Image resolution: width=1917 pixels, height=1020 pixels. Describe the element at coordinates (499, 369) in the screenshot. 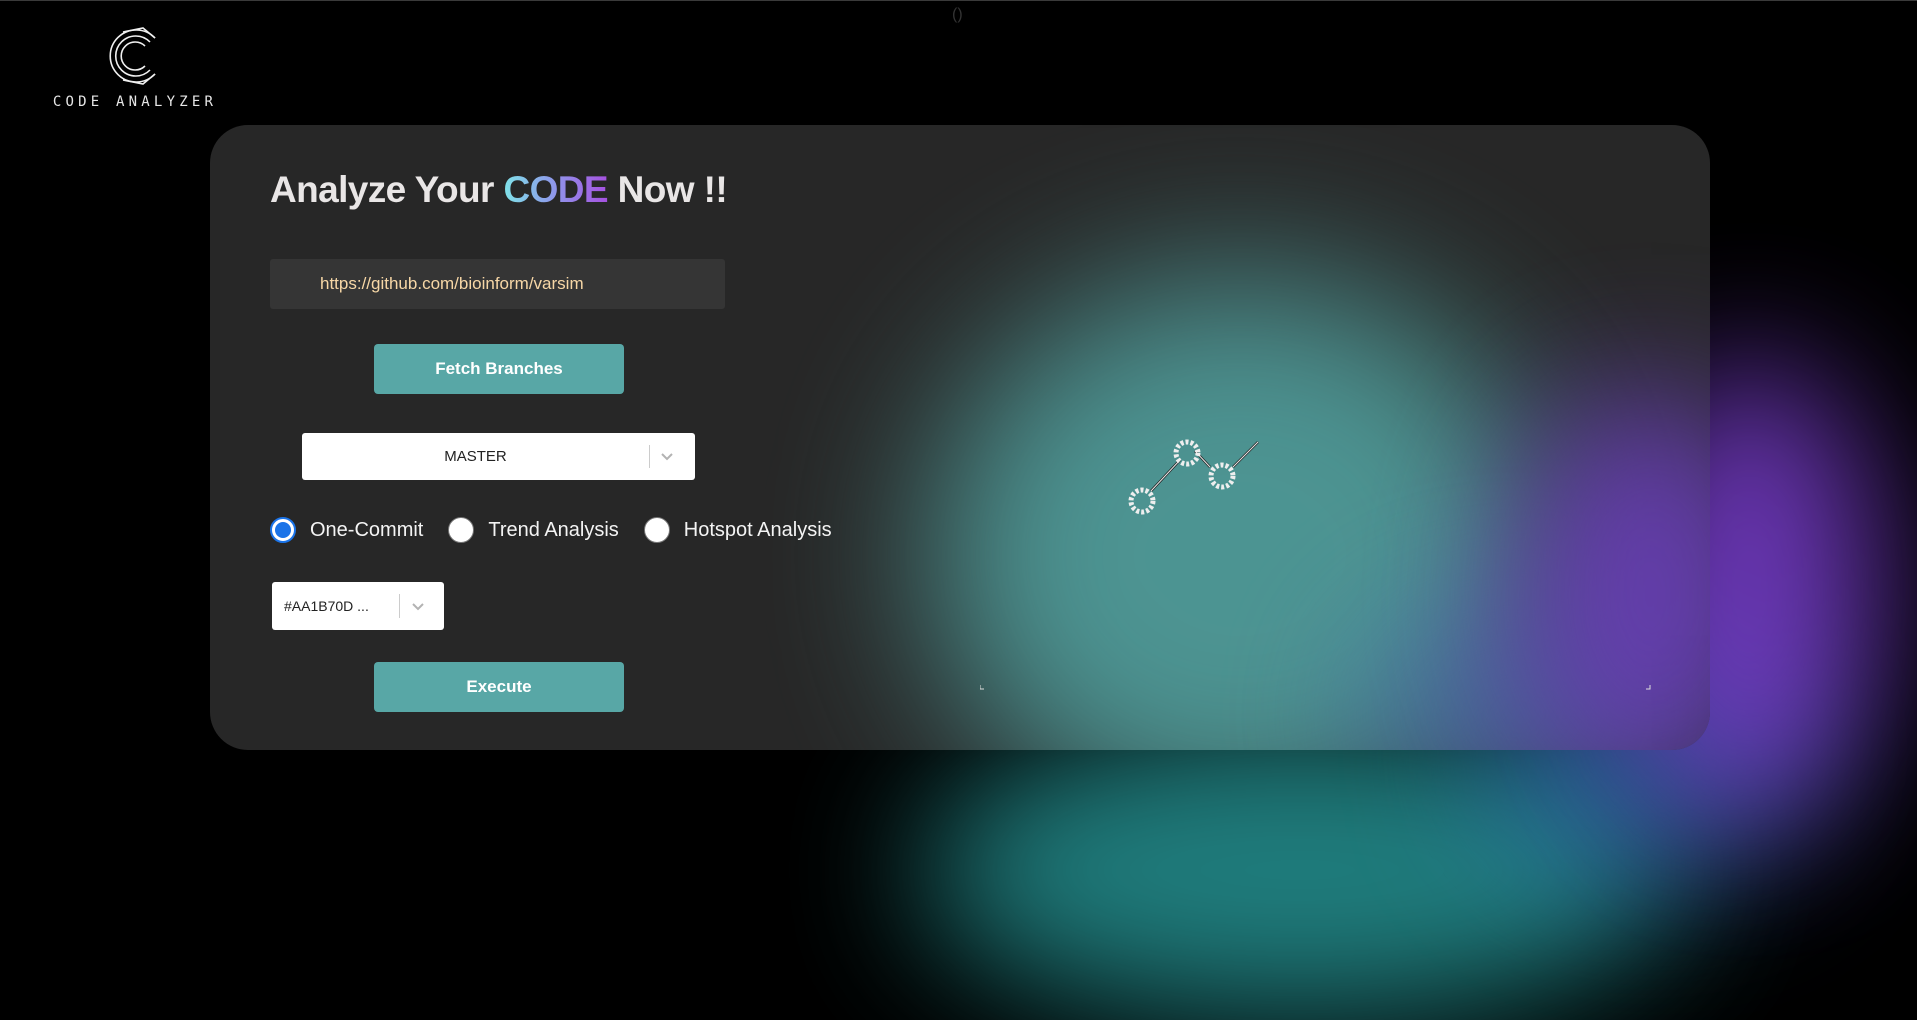

I see `fetch-branches-button: Fetch Branches` at that location.